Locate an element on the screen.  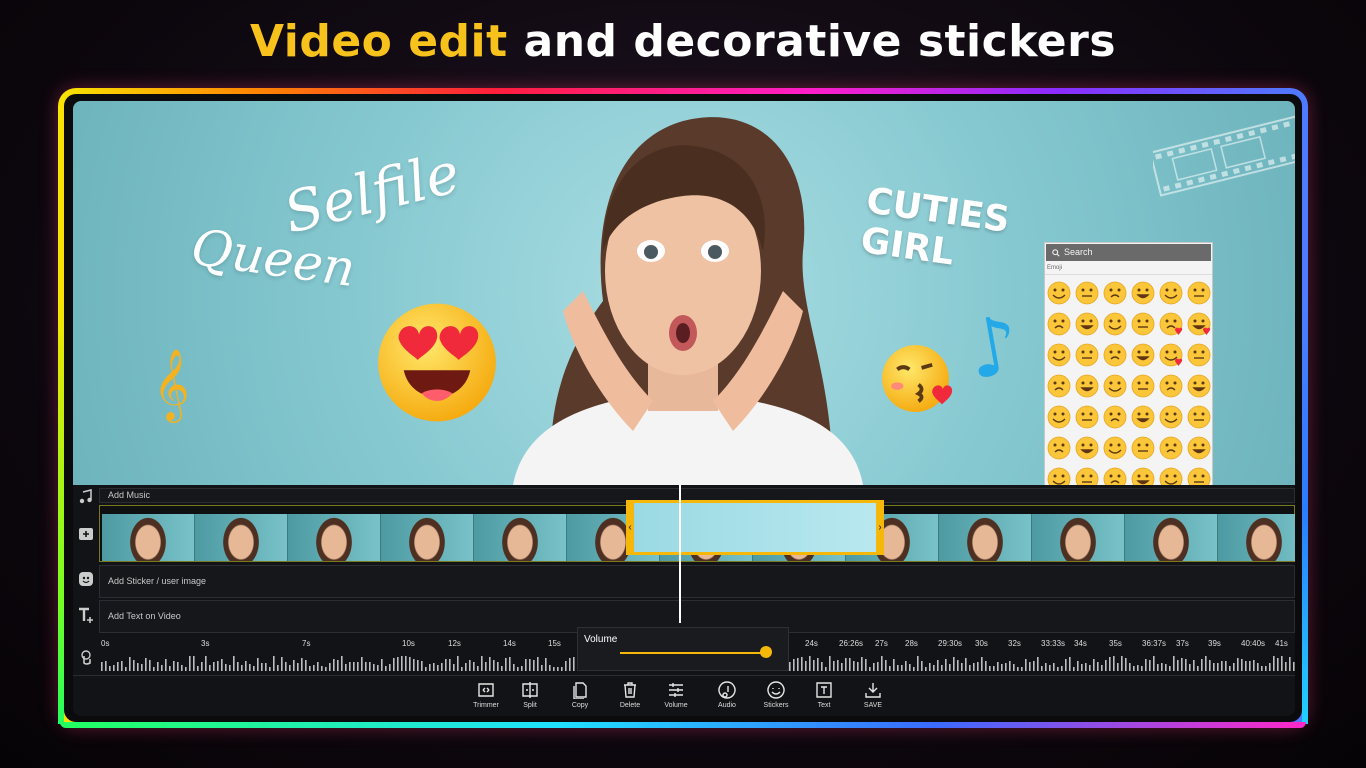
grimacing-icon is located at coordinates (1171, 416).